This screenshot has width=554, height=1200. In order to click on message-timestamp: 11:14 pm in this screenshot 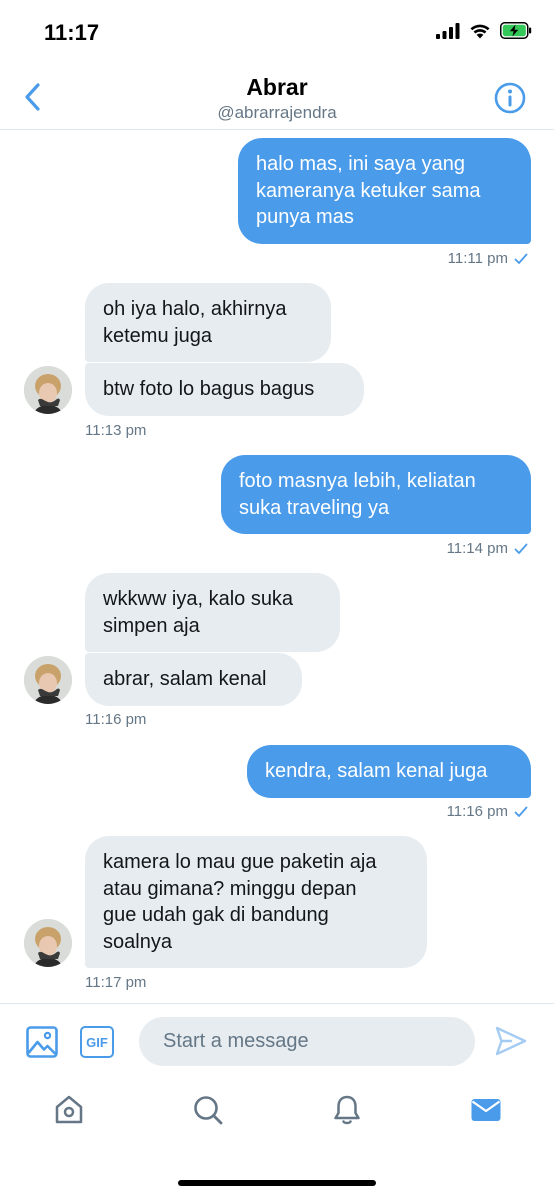, I will do `click(487, 548)`.